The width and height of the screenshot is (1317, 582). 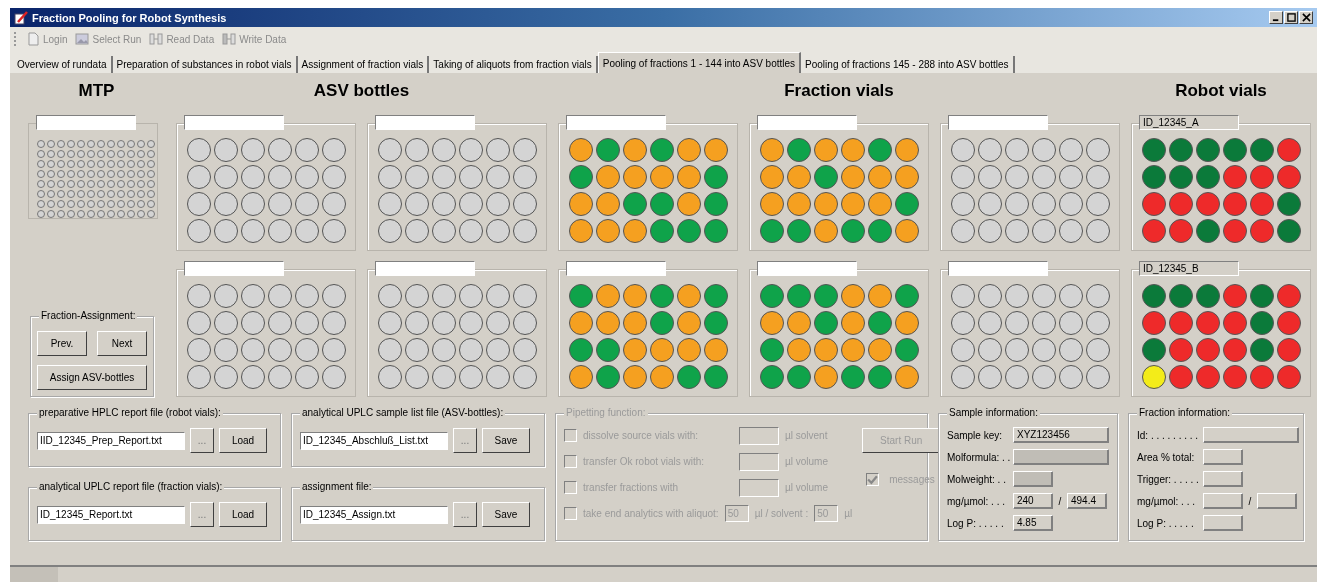 What do you see at coordinates (122, 343) in the screenshot?
I see `next-button: Next` at bounding box center [122, 343].